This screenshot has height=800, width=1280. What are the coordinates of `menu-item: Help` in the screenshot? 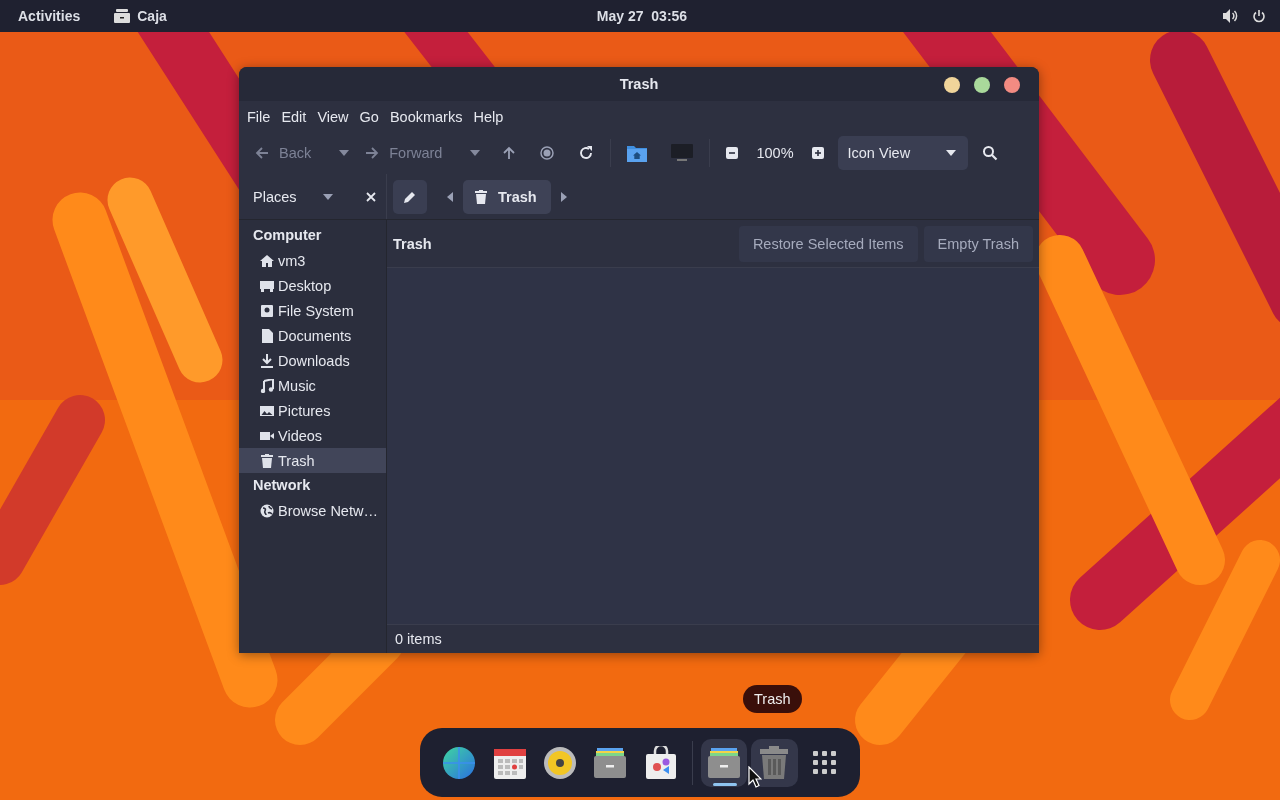 It's located at (488, 116).